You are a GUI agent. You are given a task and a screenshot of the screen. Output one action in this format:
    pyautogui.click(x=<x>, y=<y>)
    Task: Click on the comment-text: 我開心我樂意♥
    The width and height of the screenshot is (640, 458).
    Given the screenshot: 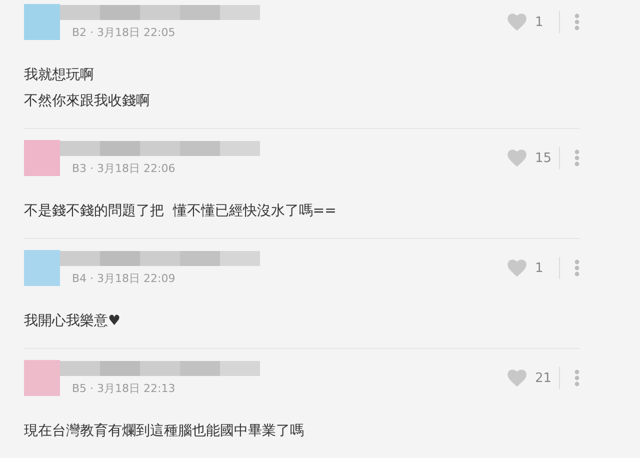 What is the action you would take?
    pyautogui.click(x=73, y=321)
    